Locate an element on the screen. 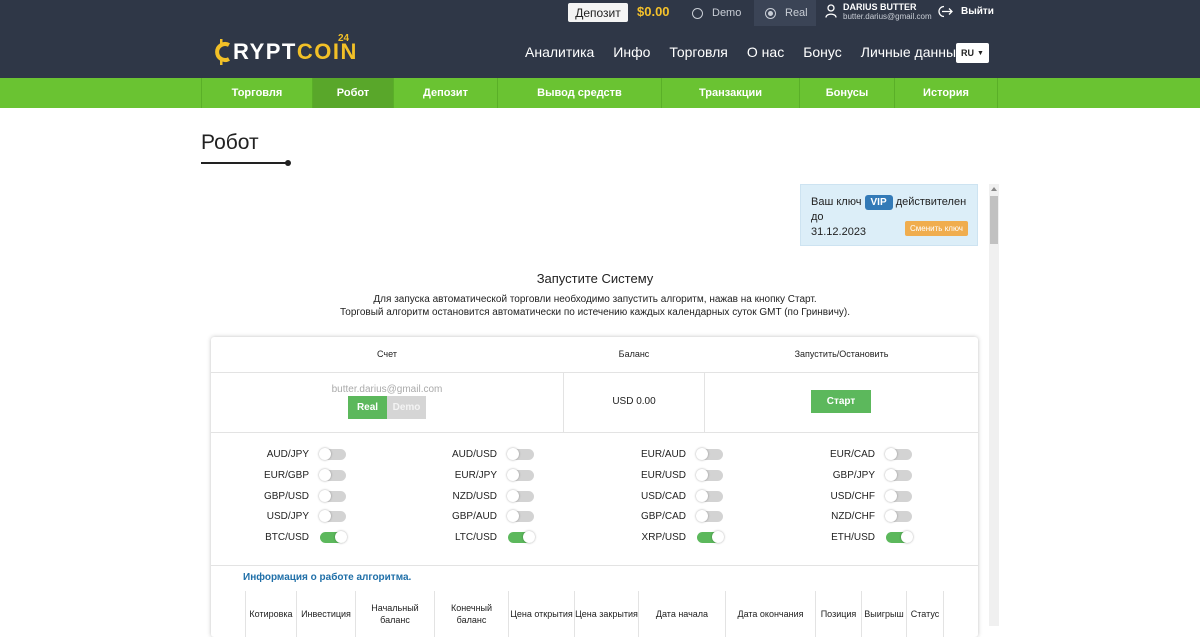 This screenshot has width=1200, height=637. col-open-price: Цена открытия is located at coordinates (541, 614).